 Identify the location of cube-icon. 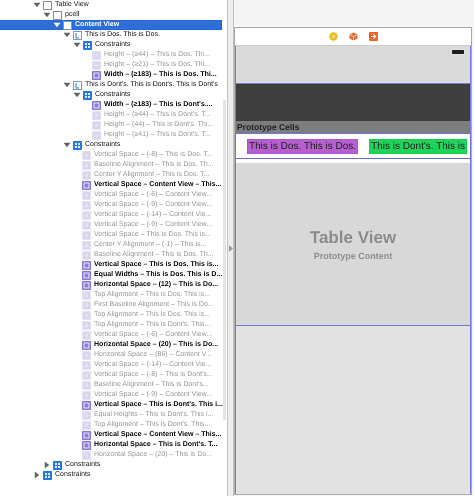
(353, 36).